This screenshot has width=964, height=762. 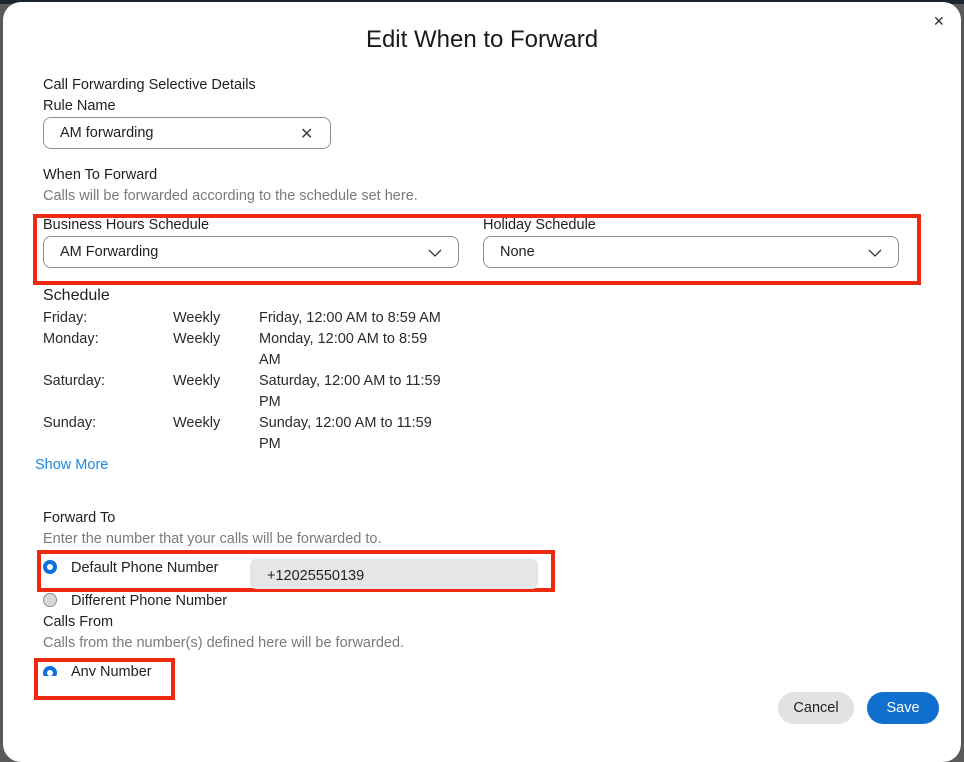 What do you see at coordinates (79, 106) in the screenshot?
I see `rule-name-label: Rule Name` at bounding box center [79, 106].